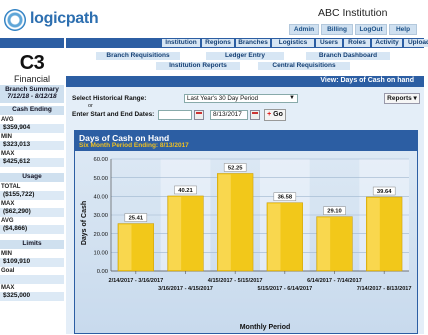 This screenshot has height=335, width=428. What do you see at coordinates (304, 29) in the screenshot?
I see `admin-link: Admin` at bounding box center [304, 29].